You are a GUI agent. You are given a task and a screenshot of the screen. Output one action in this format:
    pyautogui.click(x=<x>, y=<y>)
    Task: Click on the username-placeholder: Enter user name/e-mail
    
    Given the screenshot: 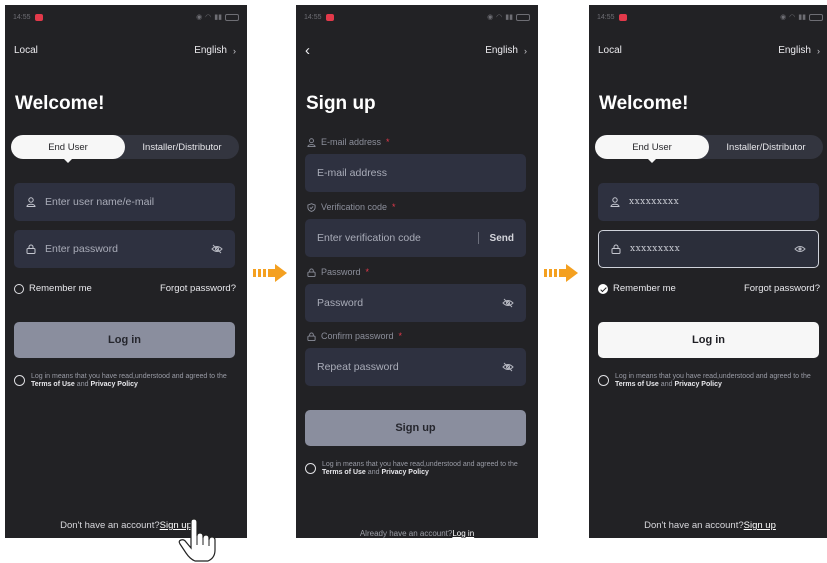 What is the action you would take?
    pyautogui.click(x=100, y=202)
    